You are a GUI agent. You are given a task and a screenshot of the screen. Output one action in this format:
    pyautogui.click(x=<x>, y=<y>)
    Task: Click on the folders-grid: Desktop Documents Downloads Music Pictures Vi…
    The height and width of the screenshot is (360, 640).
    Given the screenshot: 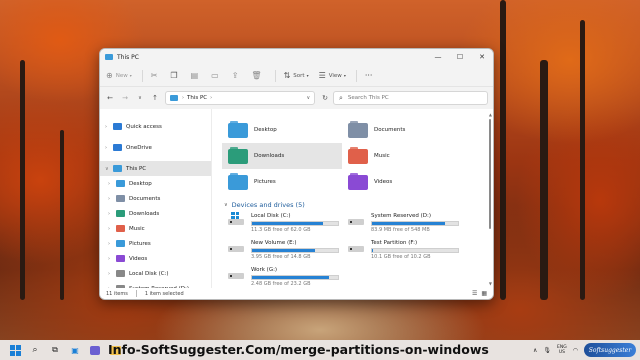 What is the action you would take?
    pyautogui.click(x=357, y=156)
    